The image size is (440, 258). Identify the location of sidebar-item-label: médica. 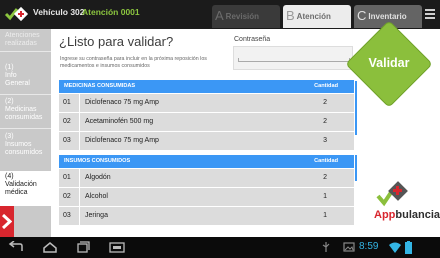
(16, 192).